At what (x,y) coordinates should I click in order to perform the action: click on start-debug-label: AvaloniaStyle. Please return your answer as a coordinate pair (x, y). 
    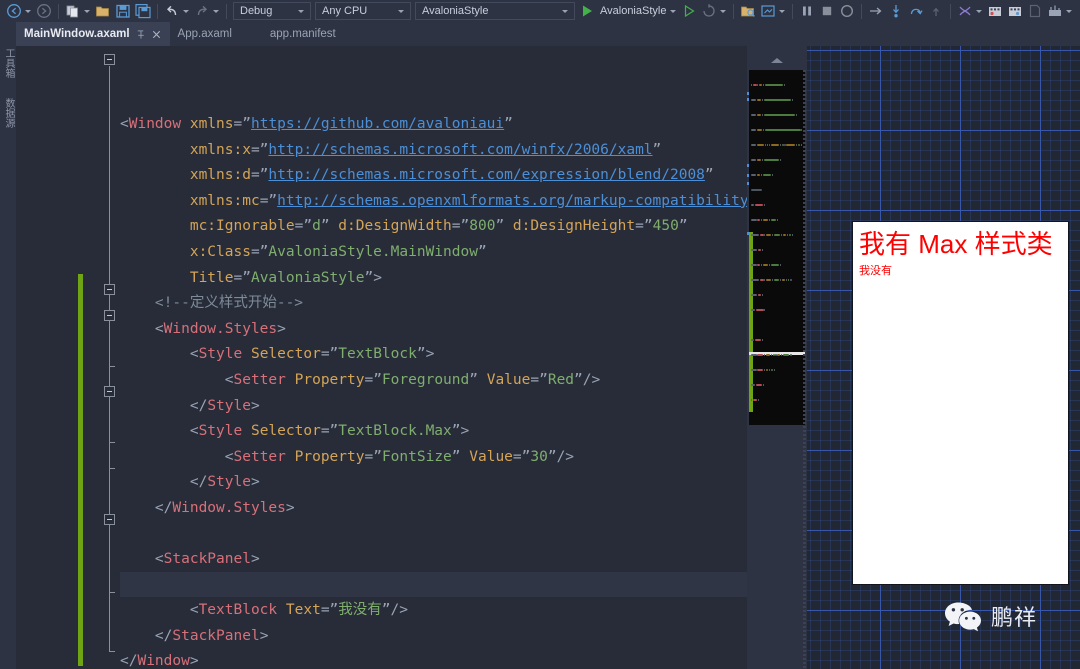
    Looking at the image, I should click on (633, 11).